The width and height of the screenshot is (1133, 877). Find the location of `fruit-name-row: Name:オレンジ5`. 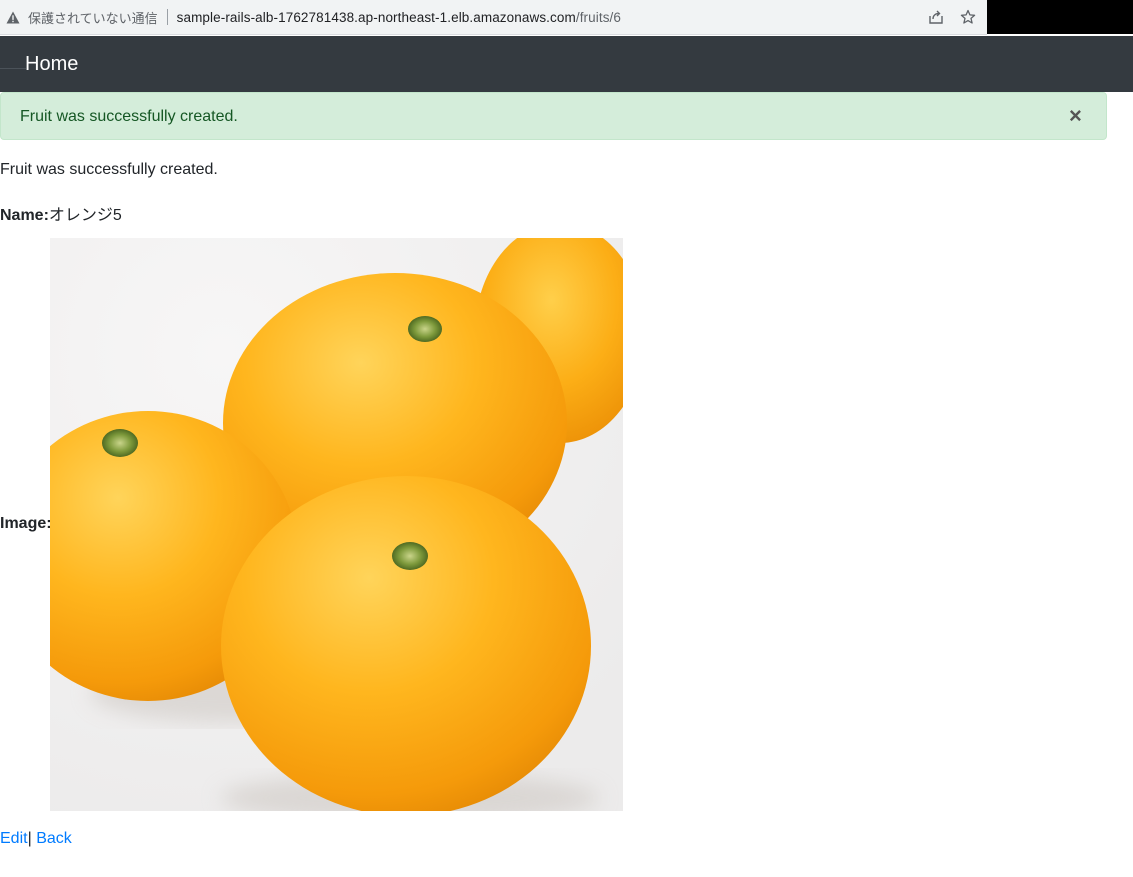

fruit-name-row: Name:オレンジ5 is located at coordinates (61, 213).